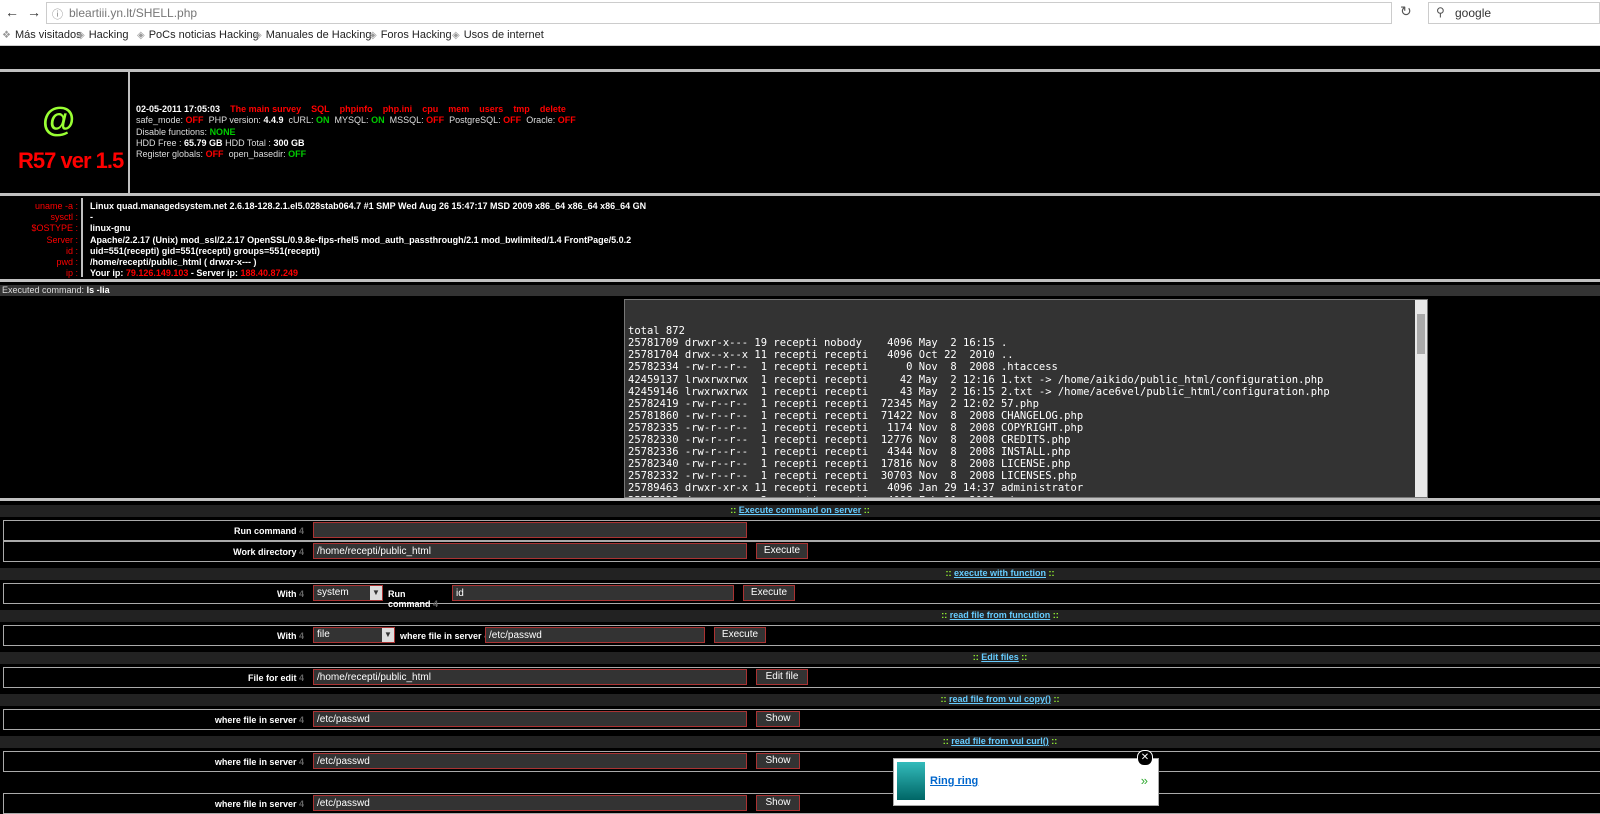  What do you see at coordinates (801, 761) in the screenshot?
I see `read-curl-row: where file in server 4 /etc/passwd Show` at bounding box center [801, 761].